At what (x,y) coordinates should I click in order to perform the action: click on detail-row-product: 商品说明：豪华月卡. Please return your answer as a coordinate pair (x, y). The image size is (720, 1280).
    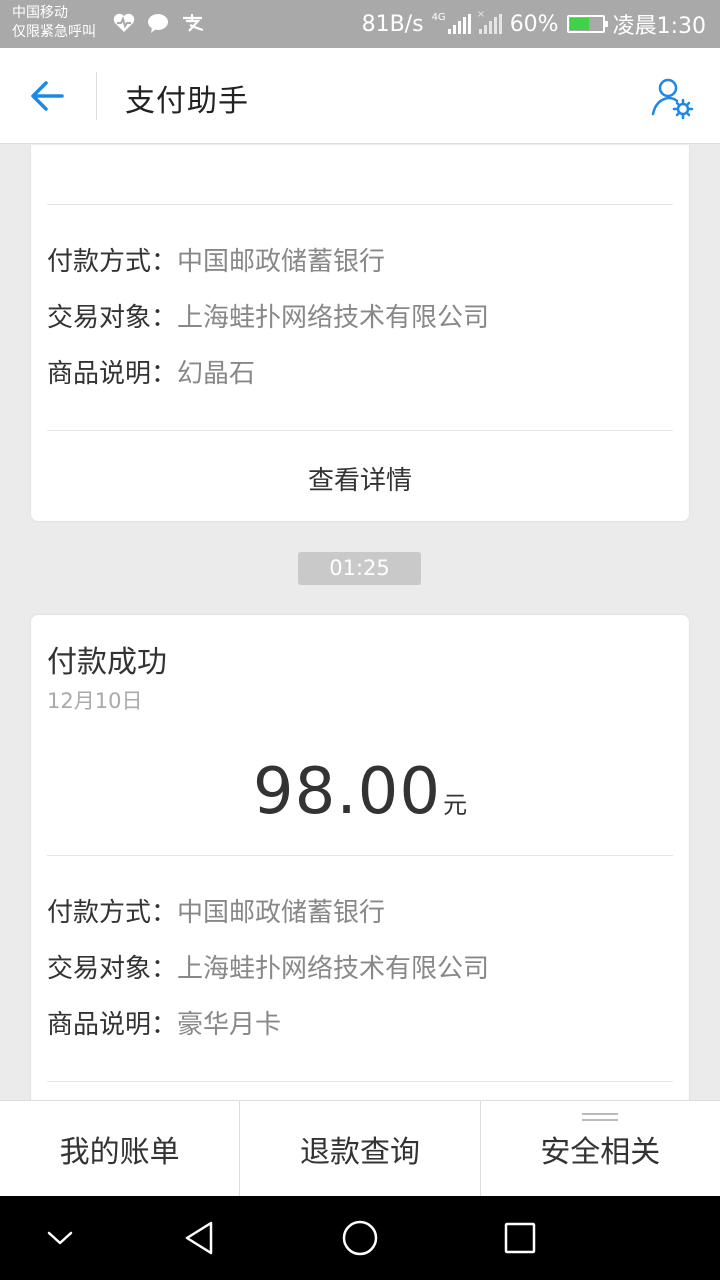
    Looking at the image, I should click on (164, 1025).